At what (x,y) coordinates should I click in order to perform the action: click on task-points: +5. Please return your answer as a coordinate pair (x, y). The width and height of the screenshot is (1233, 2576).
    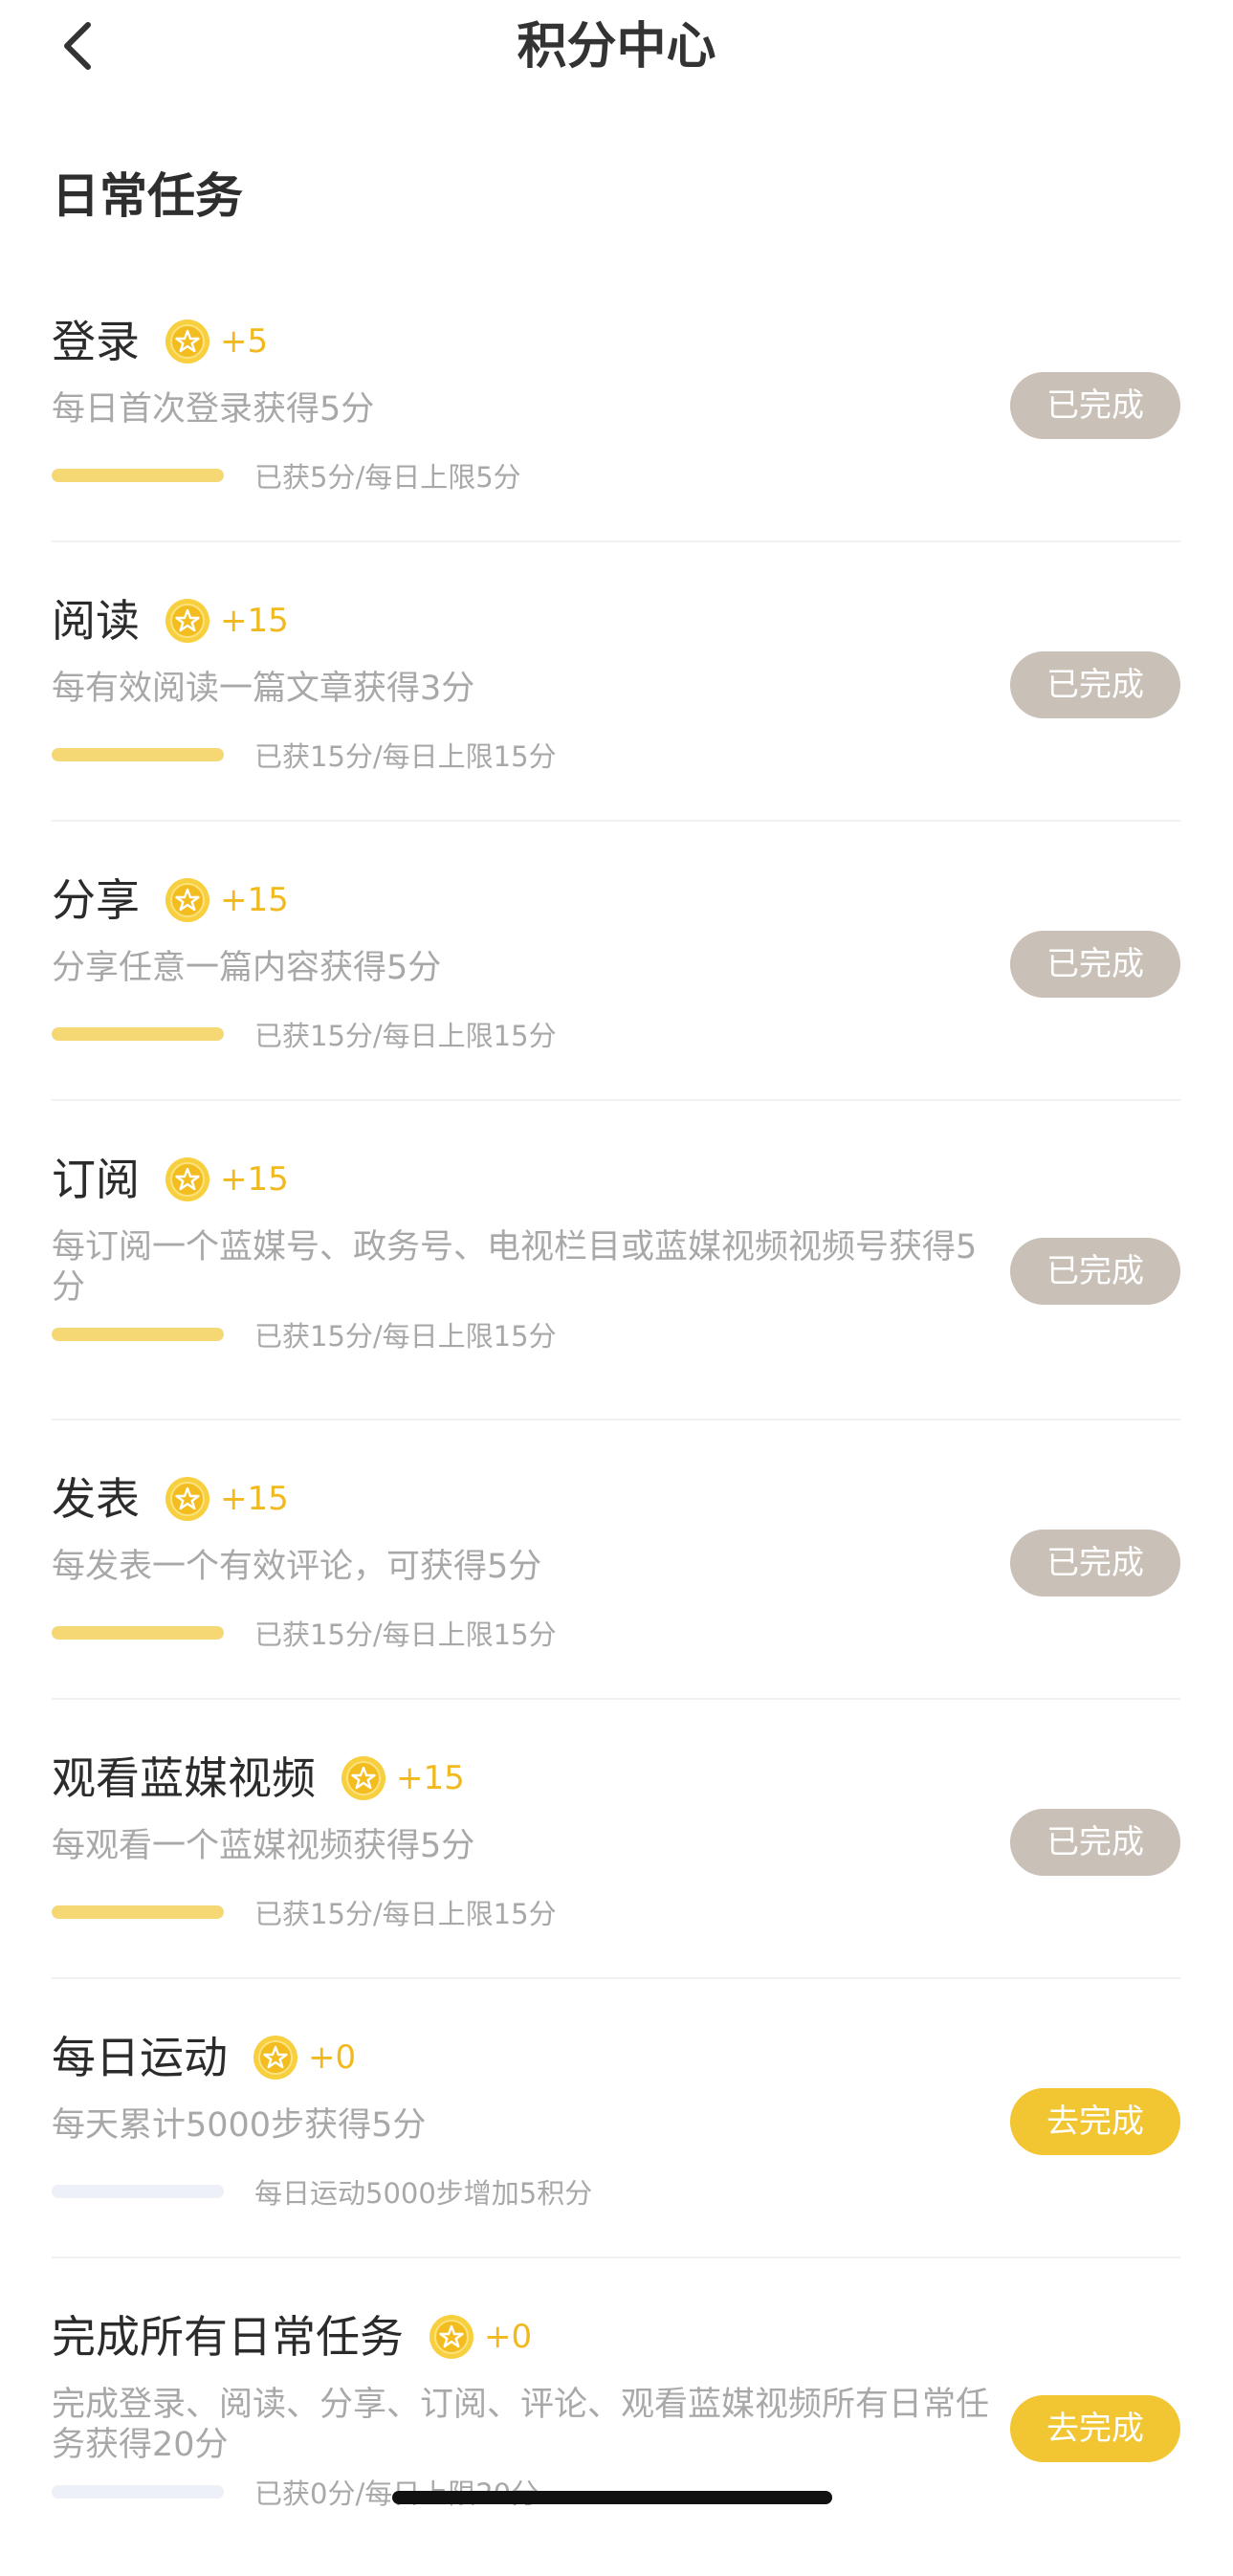
    Looking at the image, I should click on (245, 341).